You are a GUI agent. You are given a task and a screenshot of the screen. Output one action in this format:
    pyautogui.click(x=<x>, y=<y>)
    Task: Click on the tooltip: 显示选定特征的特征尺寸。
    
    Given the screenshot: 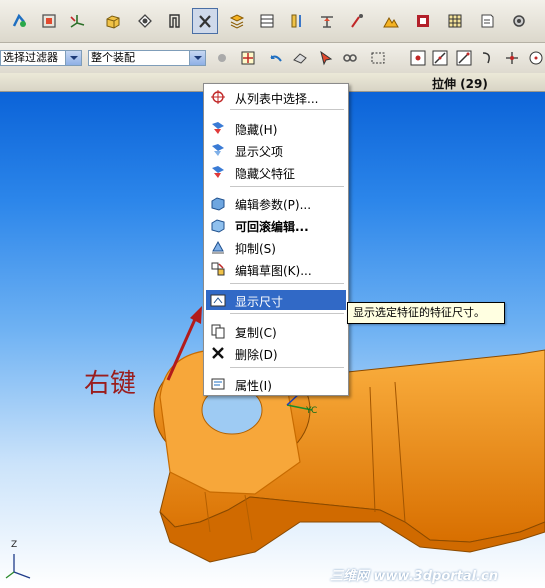 What is the action you would take?
    pyautogui.click(x=426, y=313)
    